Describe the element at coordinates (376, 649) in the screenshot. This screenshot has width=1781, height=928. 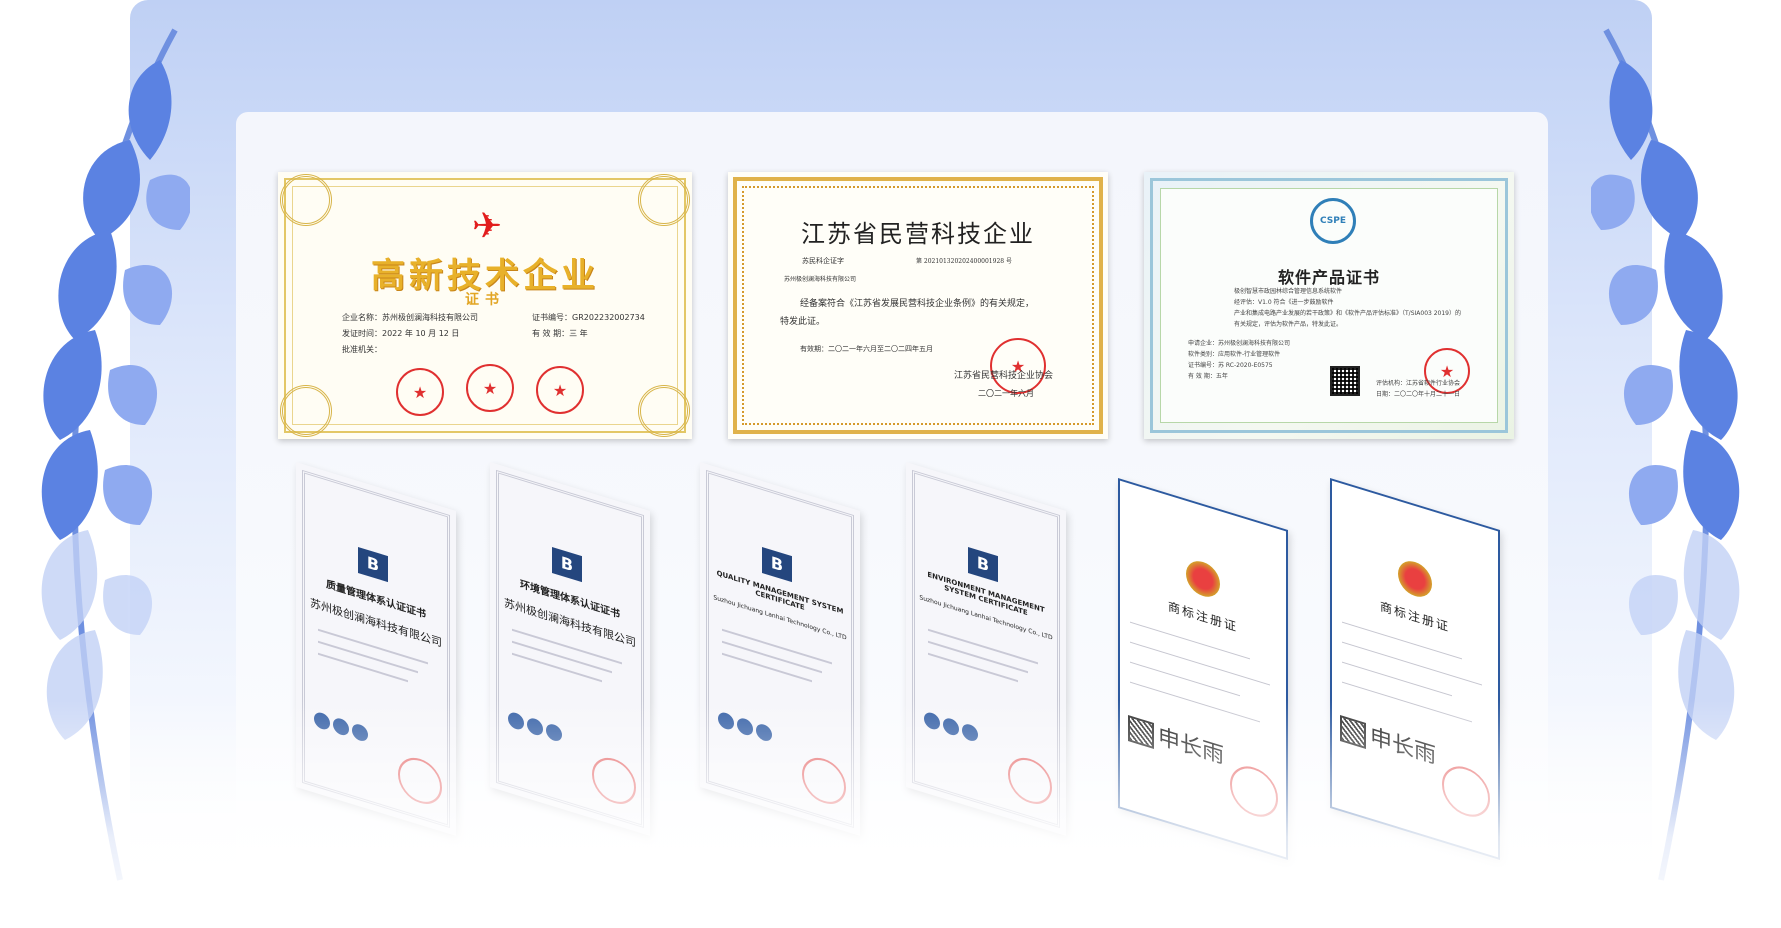
I see `quality-management-certificate: B 质量管理体系认证证书 苏州极创澜海科技有限公司` at that location.